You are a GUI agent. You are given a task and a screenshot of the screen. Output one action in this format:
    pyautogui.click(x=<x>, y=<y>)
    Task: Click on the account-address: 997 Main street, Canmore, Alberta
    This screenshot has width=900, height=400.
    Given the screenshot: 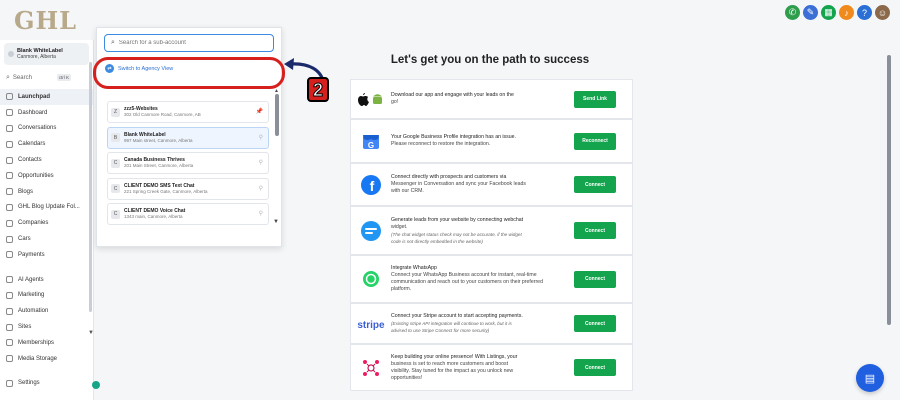 What is the action you would take?
    pyautogui.click(x=158, y=140)
    